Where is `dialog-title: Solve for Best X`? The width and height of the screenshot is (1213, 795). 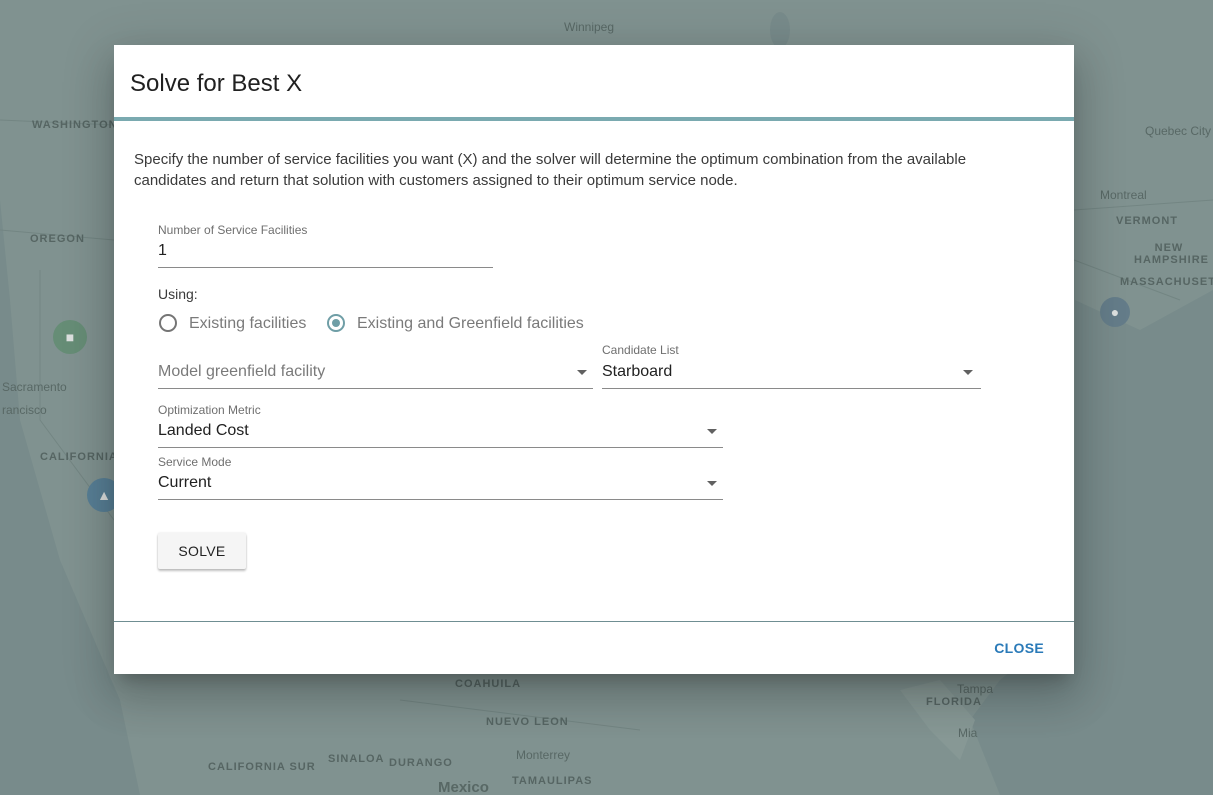 dialog-title: Solve for Best X is located at coordinates (216, 83).